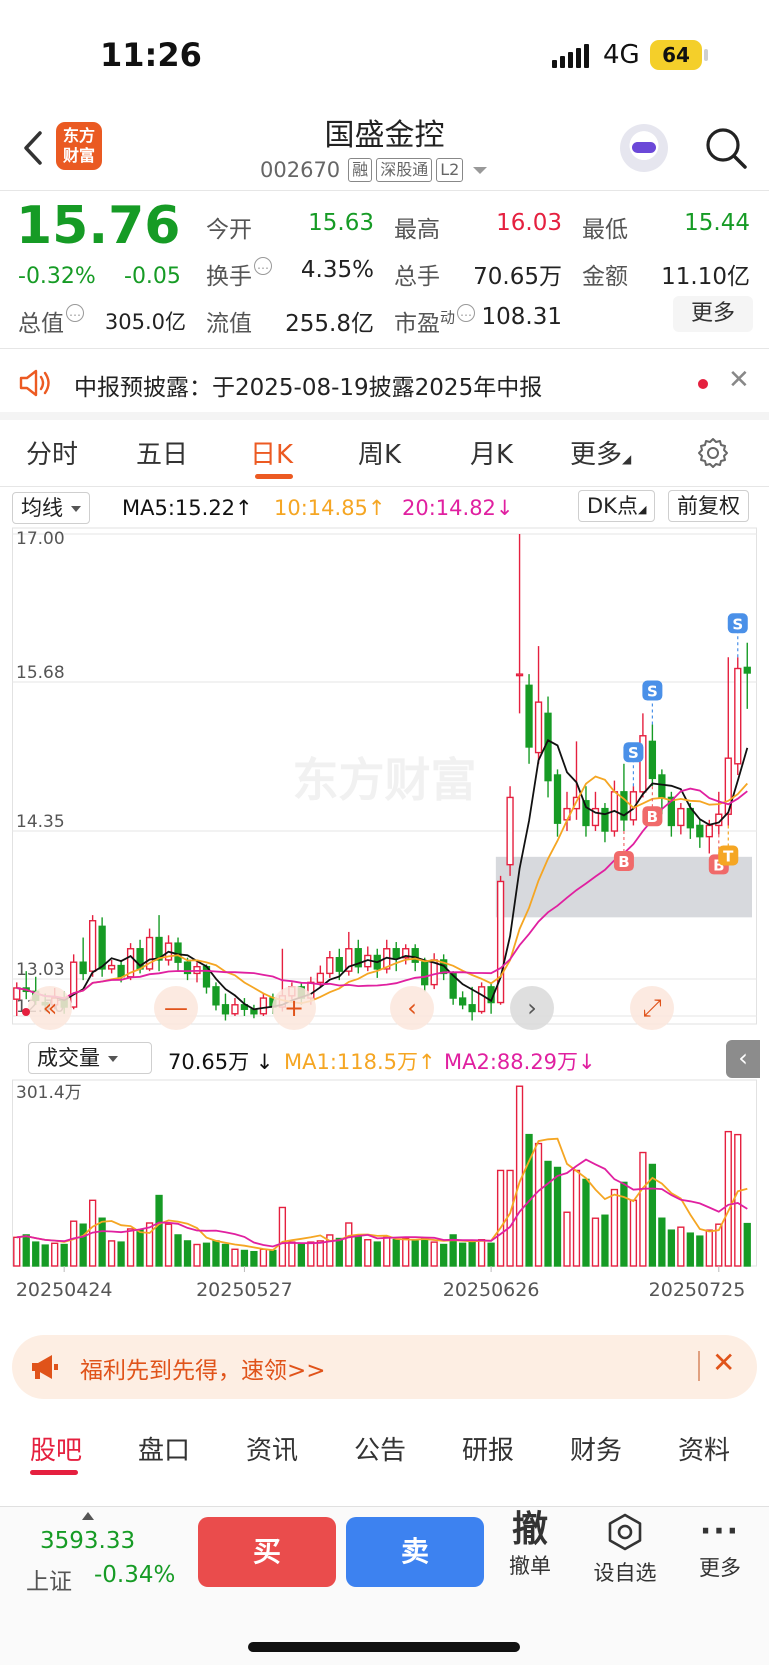 The width and height of the screenshot is (769, 1665). I want to click on low-value: 15.44, so click(717, 223).